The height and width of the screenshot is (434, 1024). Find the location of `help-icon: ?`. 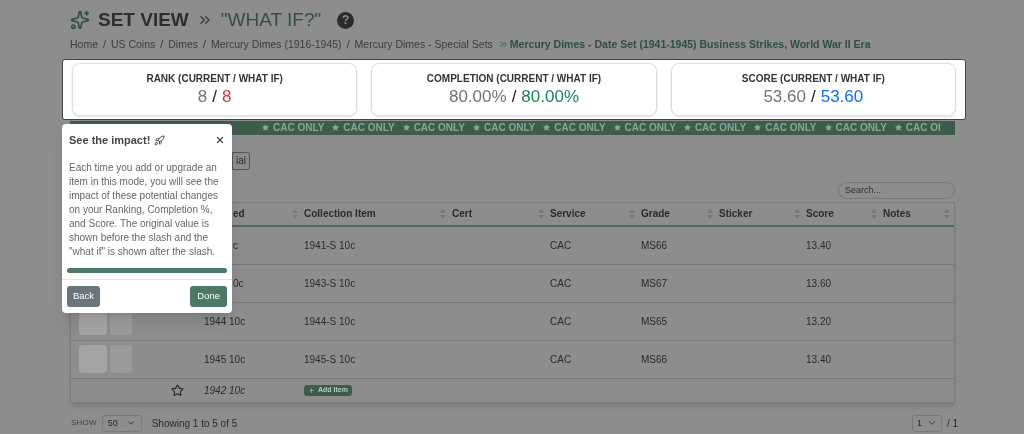

help-icon: ? is located at coordinates (346, 20).